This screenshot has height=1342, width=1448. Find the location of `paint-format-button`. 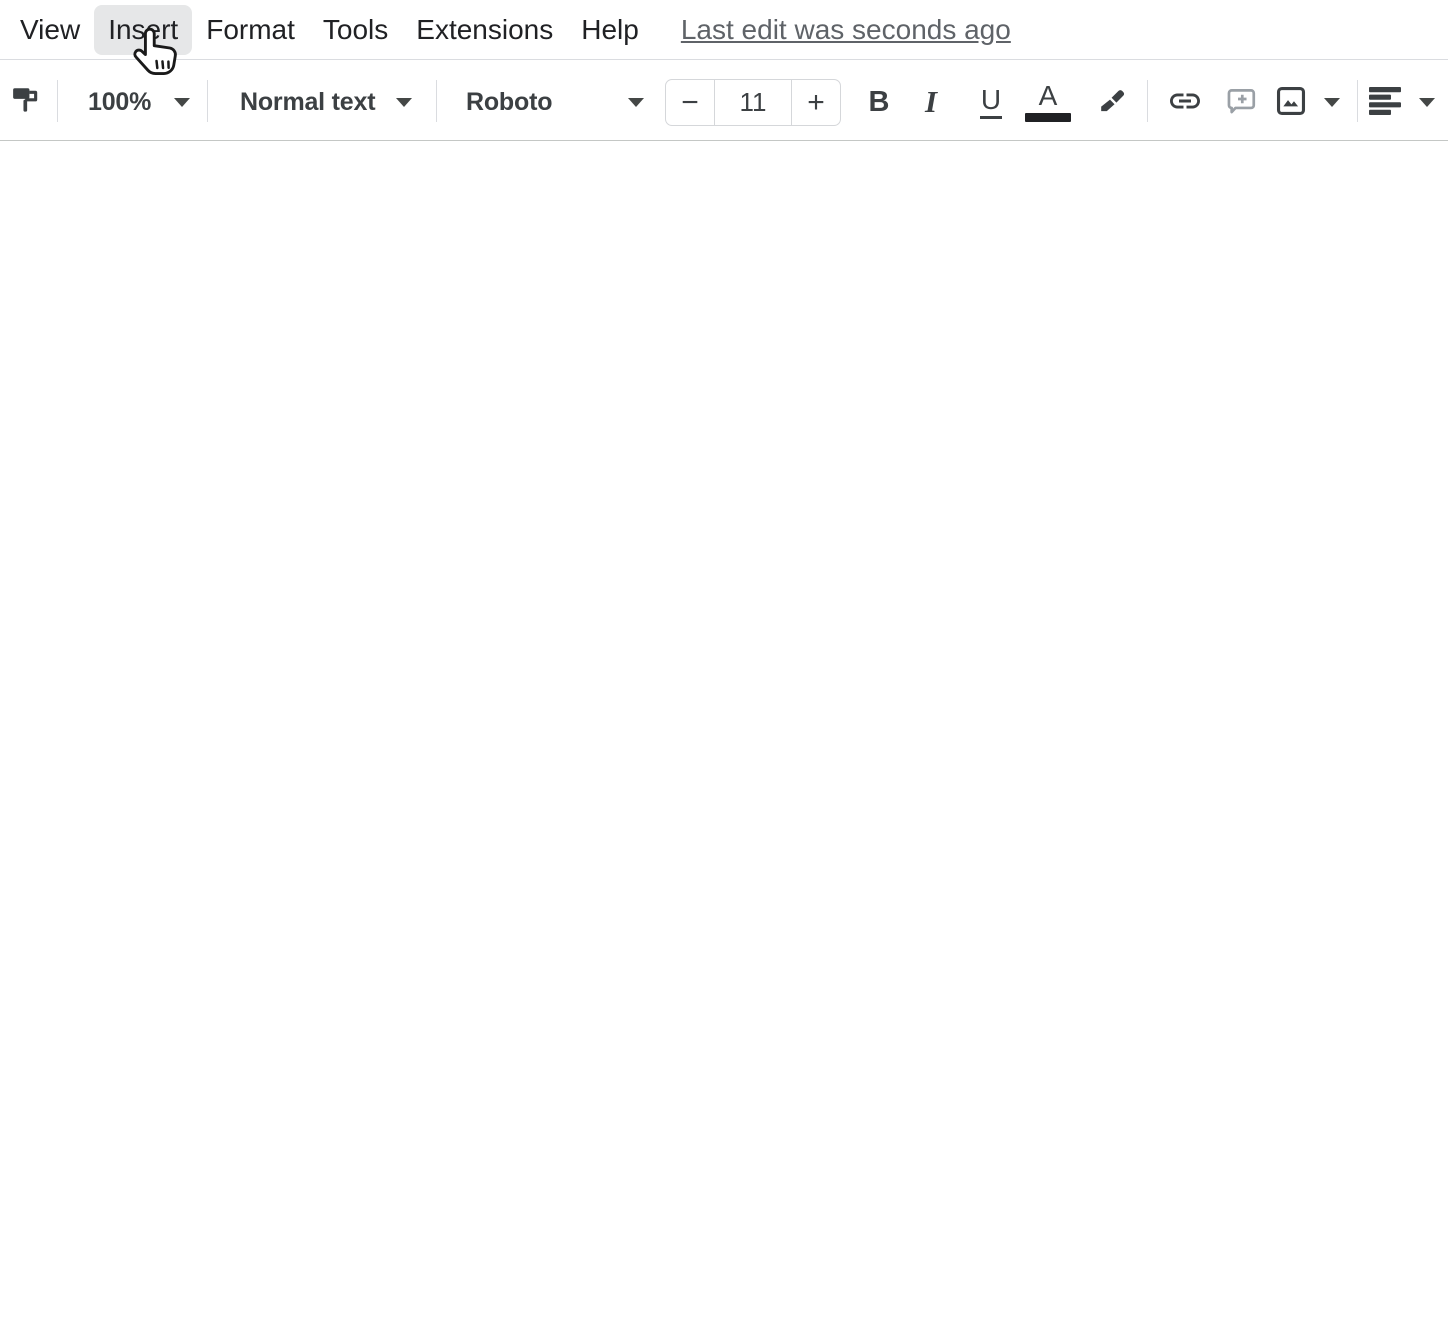

paint-format-button is located at coordinates (28, 102).